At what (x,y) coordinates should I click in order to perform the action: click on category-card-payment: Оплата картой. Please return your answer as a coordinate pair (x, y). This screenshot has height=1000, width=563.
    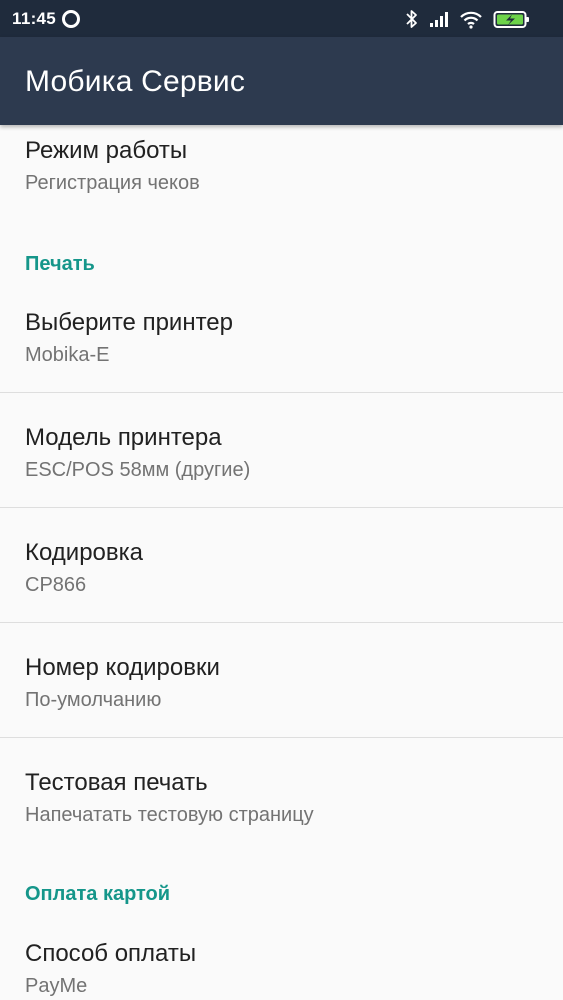
    Looking at the image, I should click on (98, 894).